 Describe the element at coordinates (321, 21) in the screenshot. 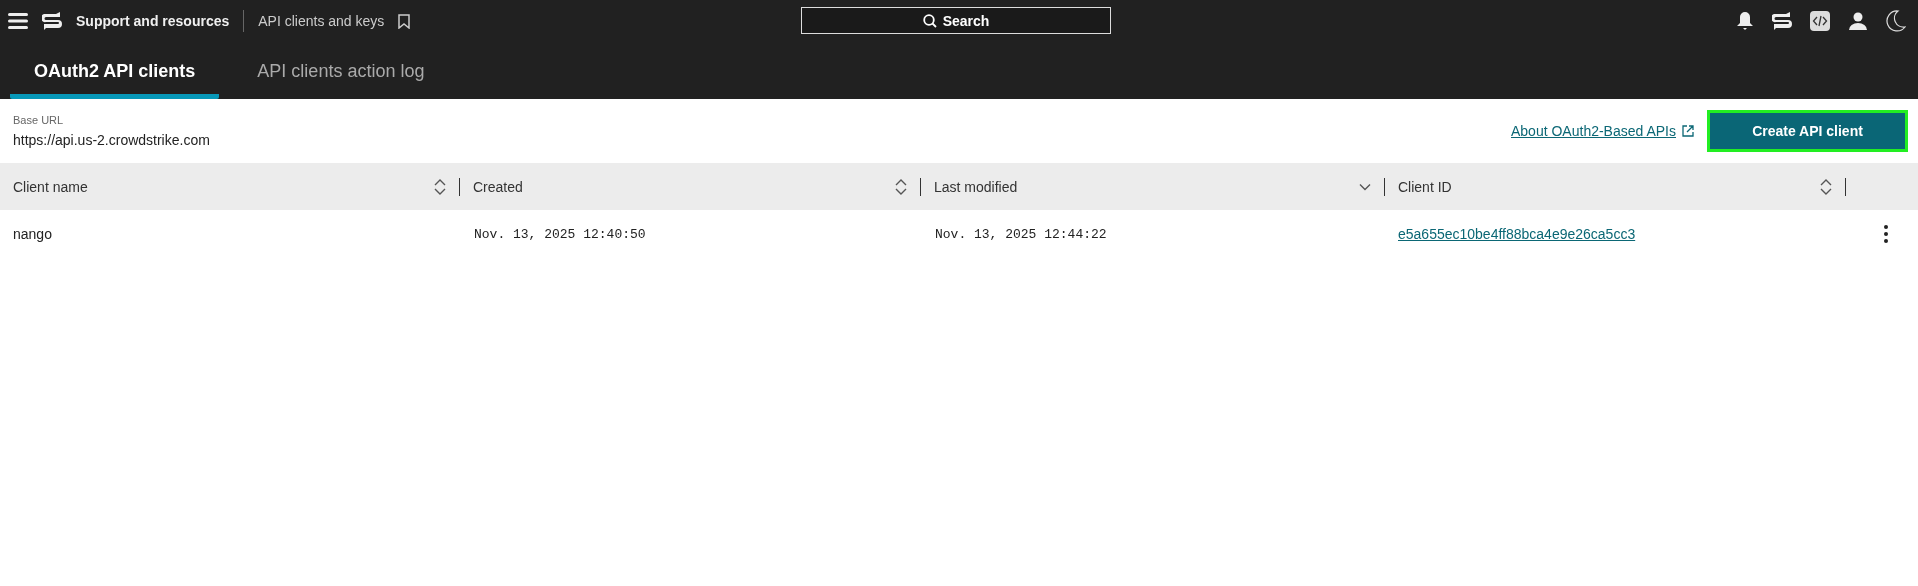

I see `breadcrumb: API clients and keys` at that location.